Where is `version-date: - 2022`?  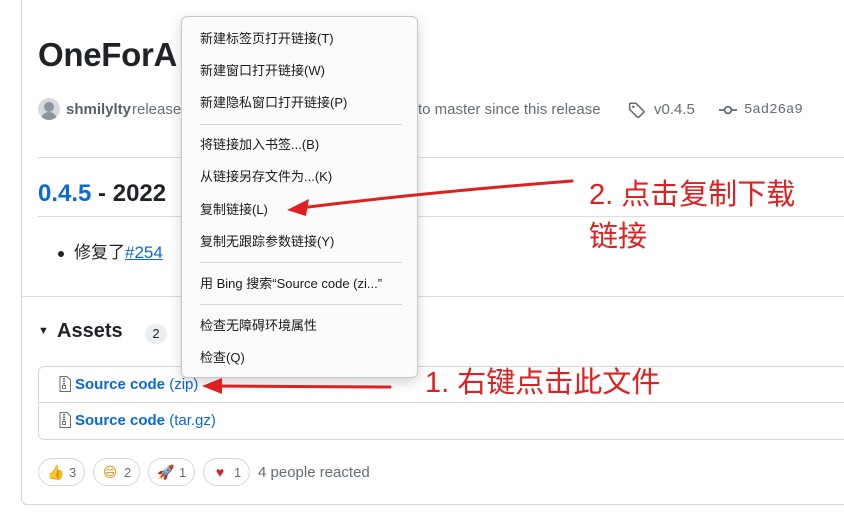
version-date: - 2022 is located at coordinates (129, 193).